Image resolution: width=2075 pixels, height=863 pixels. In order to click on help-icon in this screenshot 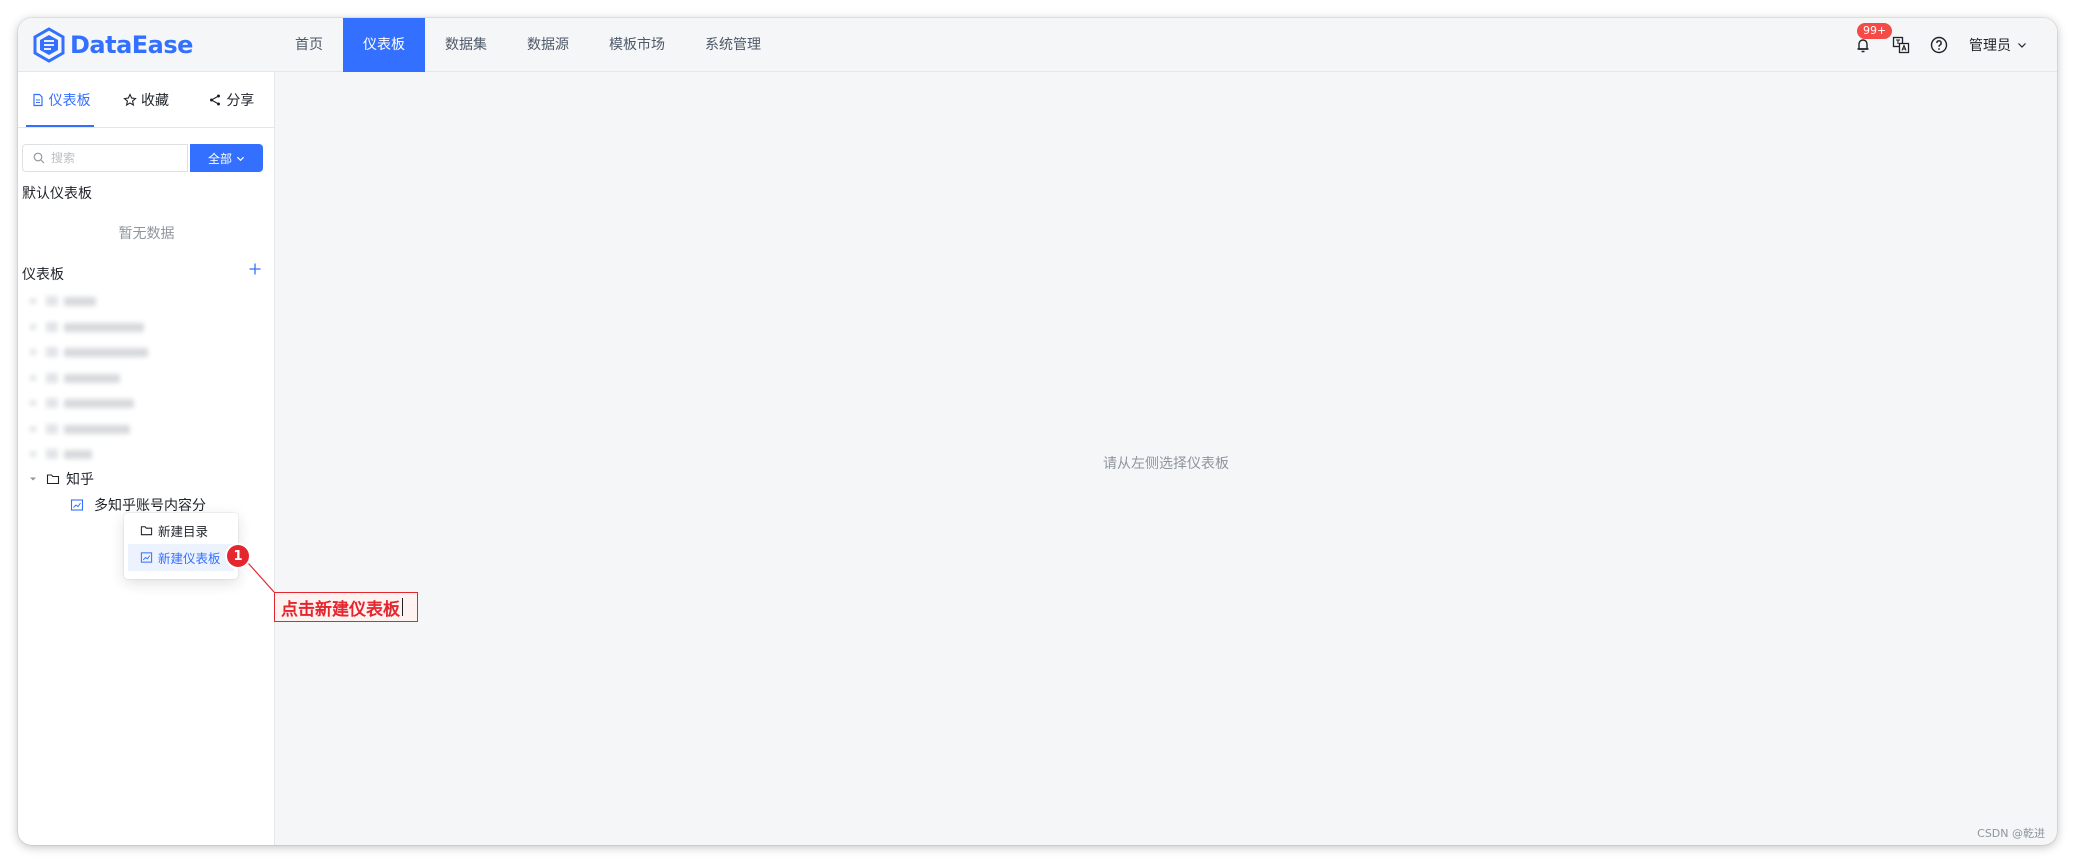, I will do `click(1939, 45)`.